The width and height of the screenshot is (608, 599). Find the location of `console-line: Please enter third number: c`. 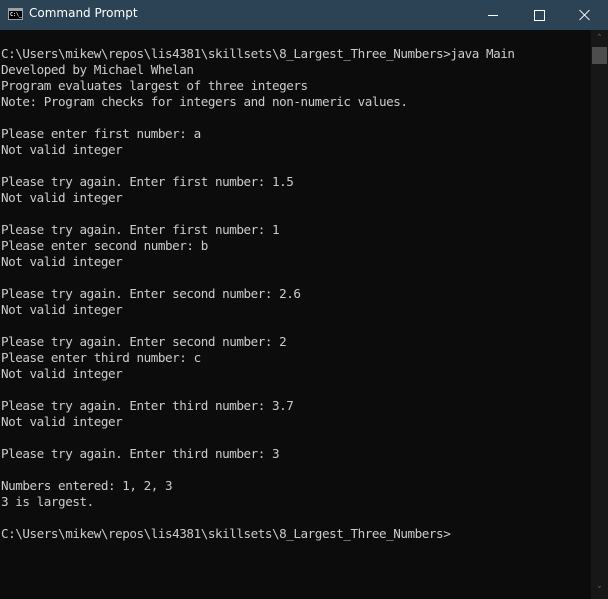

console-line: Please enter third number: c is located at coordinates (101, 357).